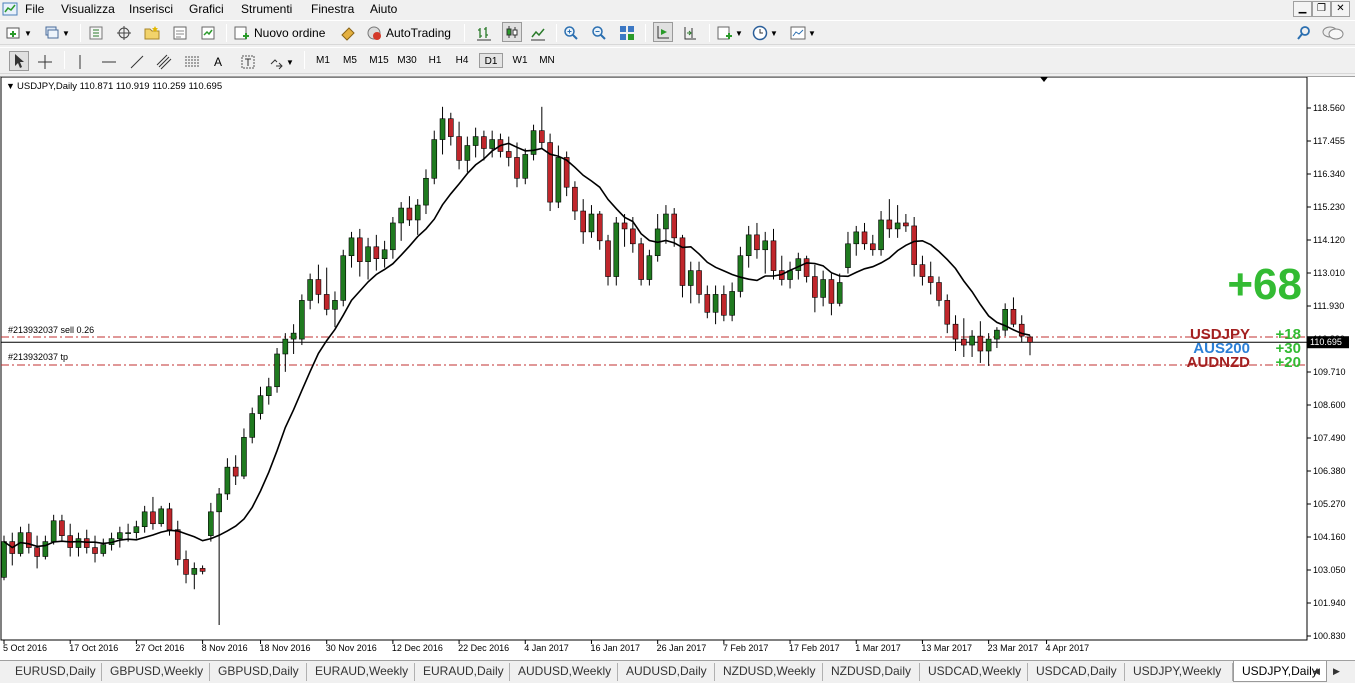  Describe the element at coordinates (483, 648) in the screenshot. I see `date-tick-label: 22 Dec 2016` at that location.